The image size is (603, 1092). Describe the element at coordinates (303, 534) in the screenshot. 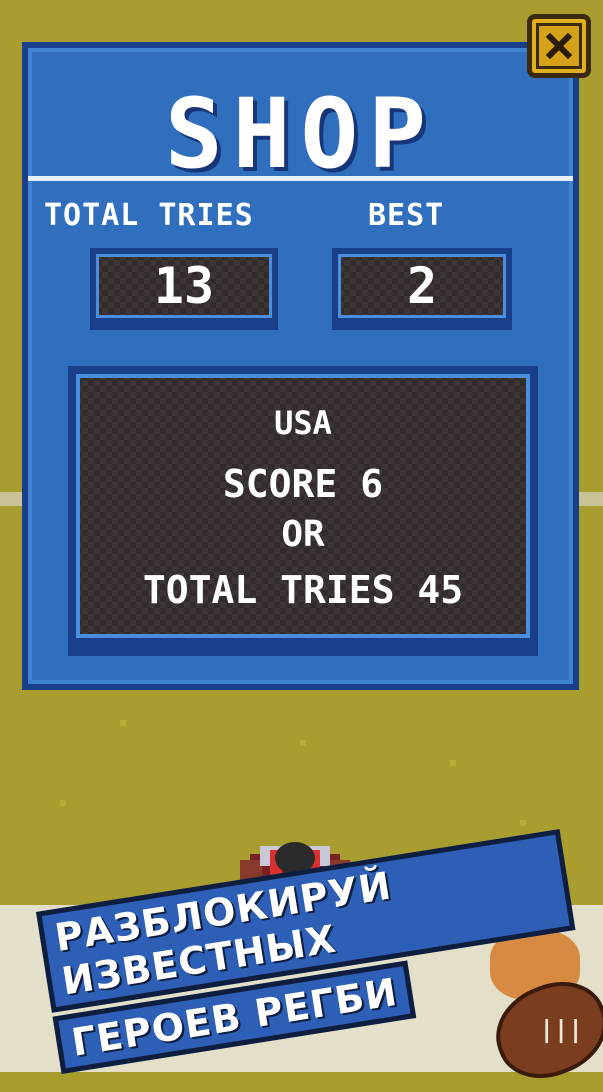

I see `unlock-or: OR` at that location.